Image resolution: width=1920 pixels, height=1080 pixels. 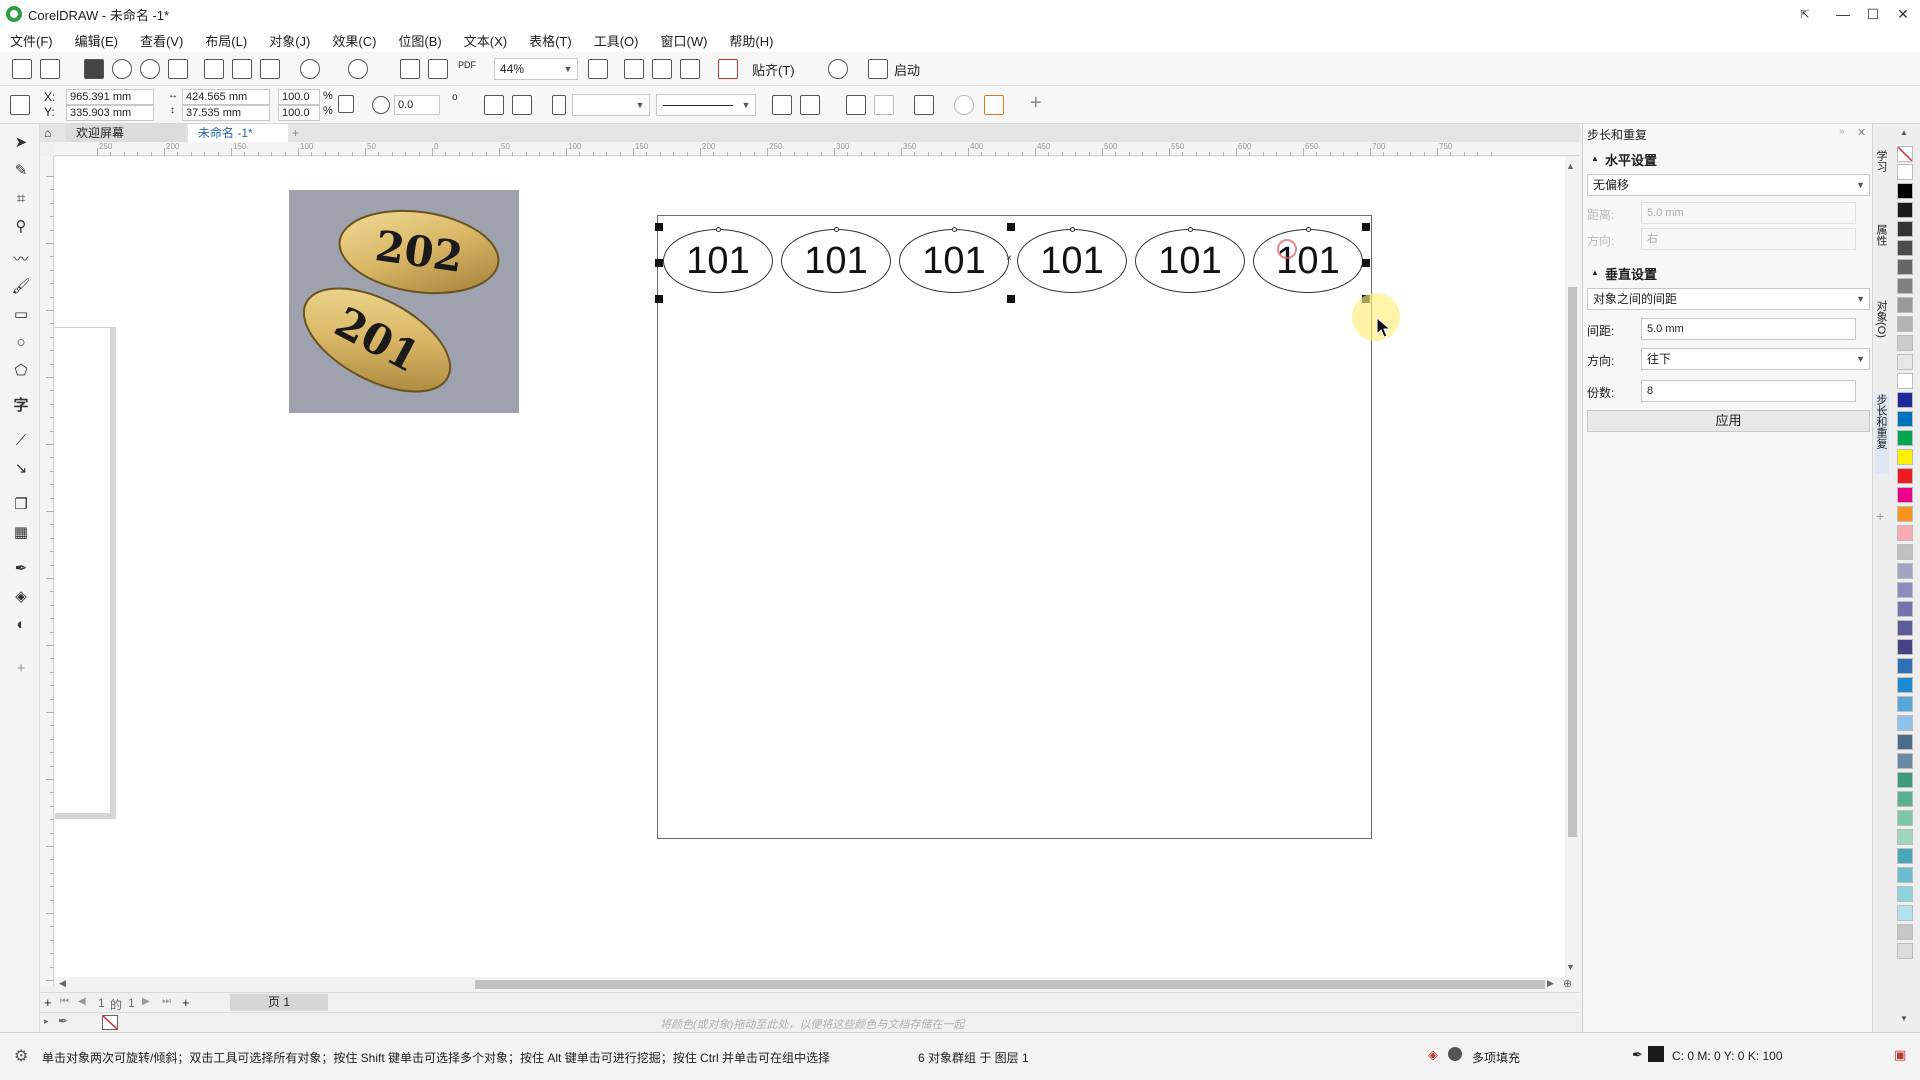 I want to click on maximize-button: ☐, so click(x=1873, y=14).